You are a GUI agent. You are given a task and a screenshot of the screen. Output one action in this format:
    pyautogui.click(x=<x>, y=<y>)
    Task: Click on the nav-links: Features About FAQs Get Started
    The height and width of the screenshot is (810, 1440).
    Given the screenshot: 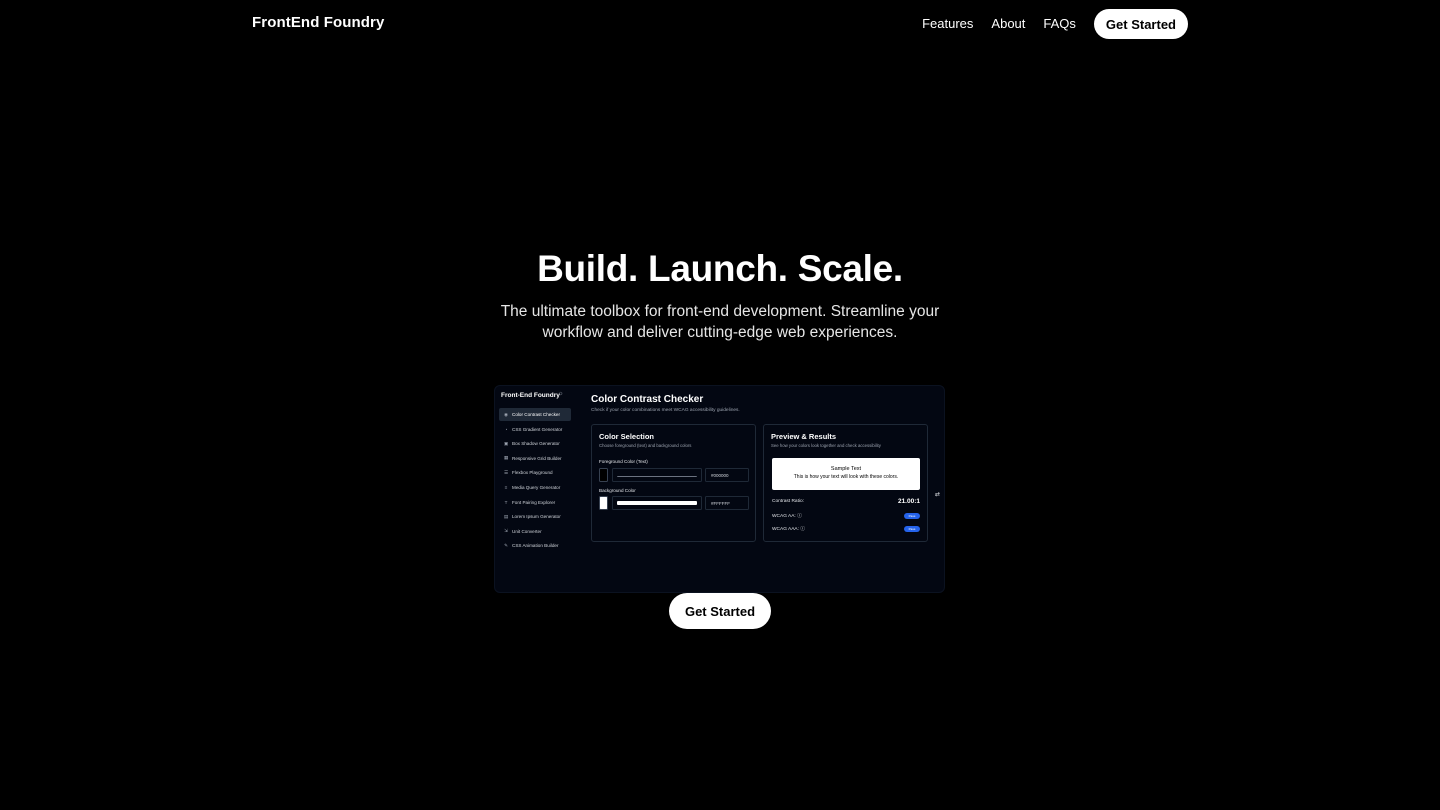 What is the action you would take?
    pyautogui.click(x=1055, y=24)
    